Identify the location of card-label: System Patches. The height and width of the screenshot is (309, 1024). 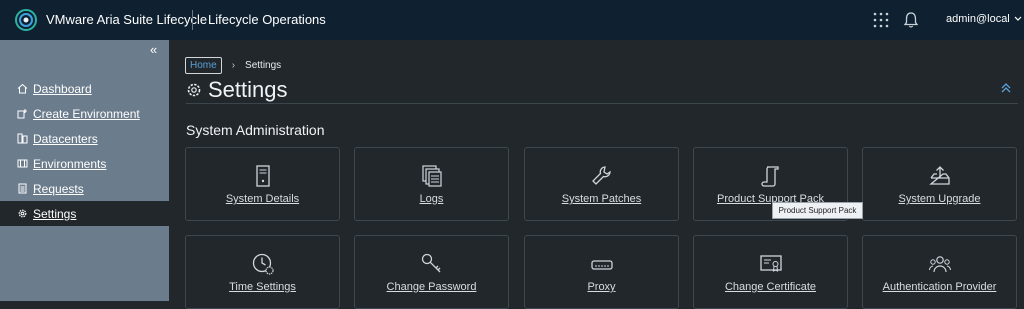
(601, 199).